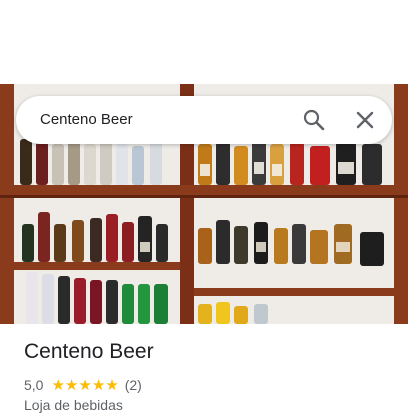 This screenshot has width=408, height=413. I want to click on review-count: (2), so click(133, 385).